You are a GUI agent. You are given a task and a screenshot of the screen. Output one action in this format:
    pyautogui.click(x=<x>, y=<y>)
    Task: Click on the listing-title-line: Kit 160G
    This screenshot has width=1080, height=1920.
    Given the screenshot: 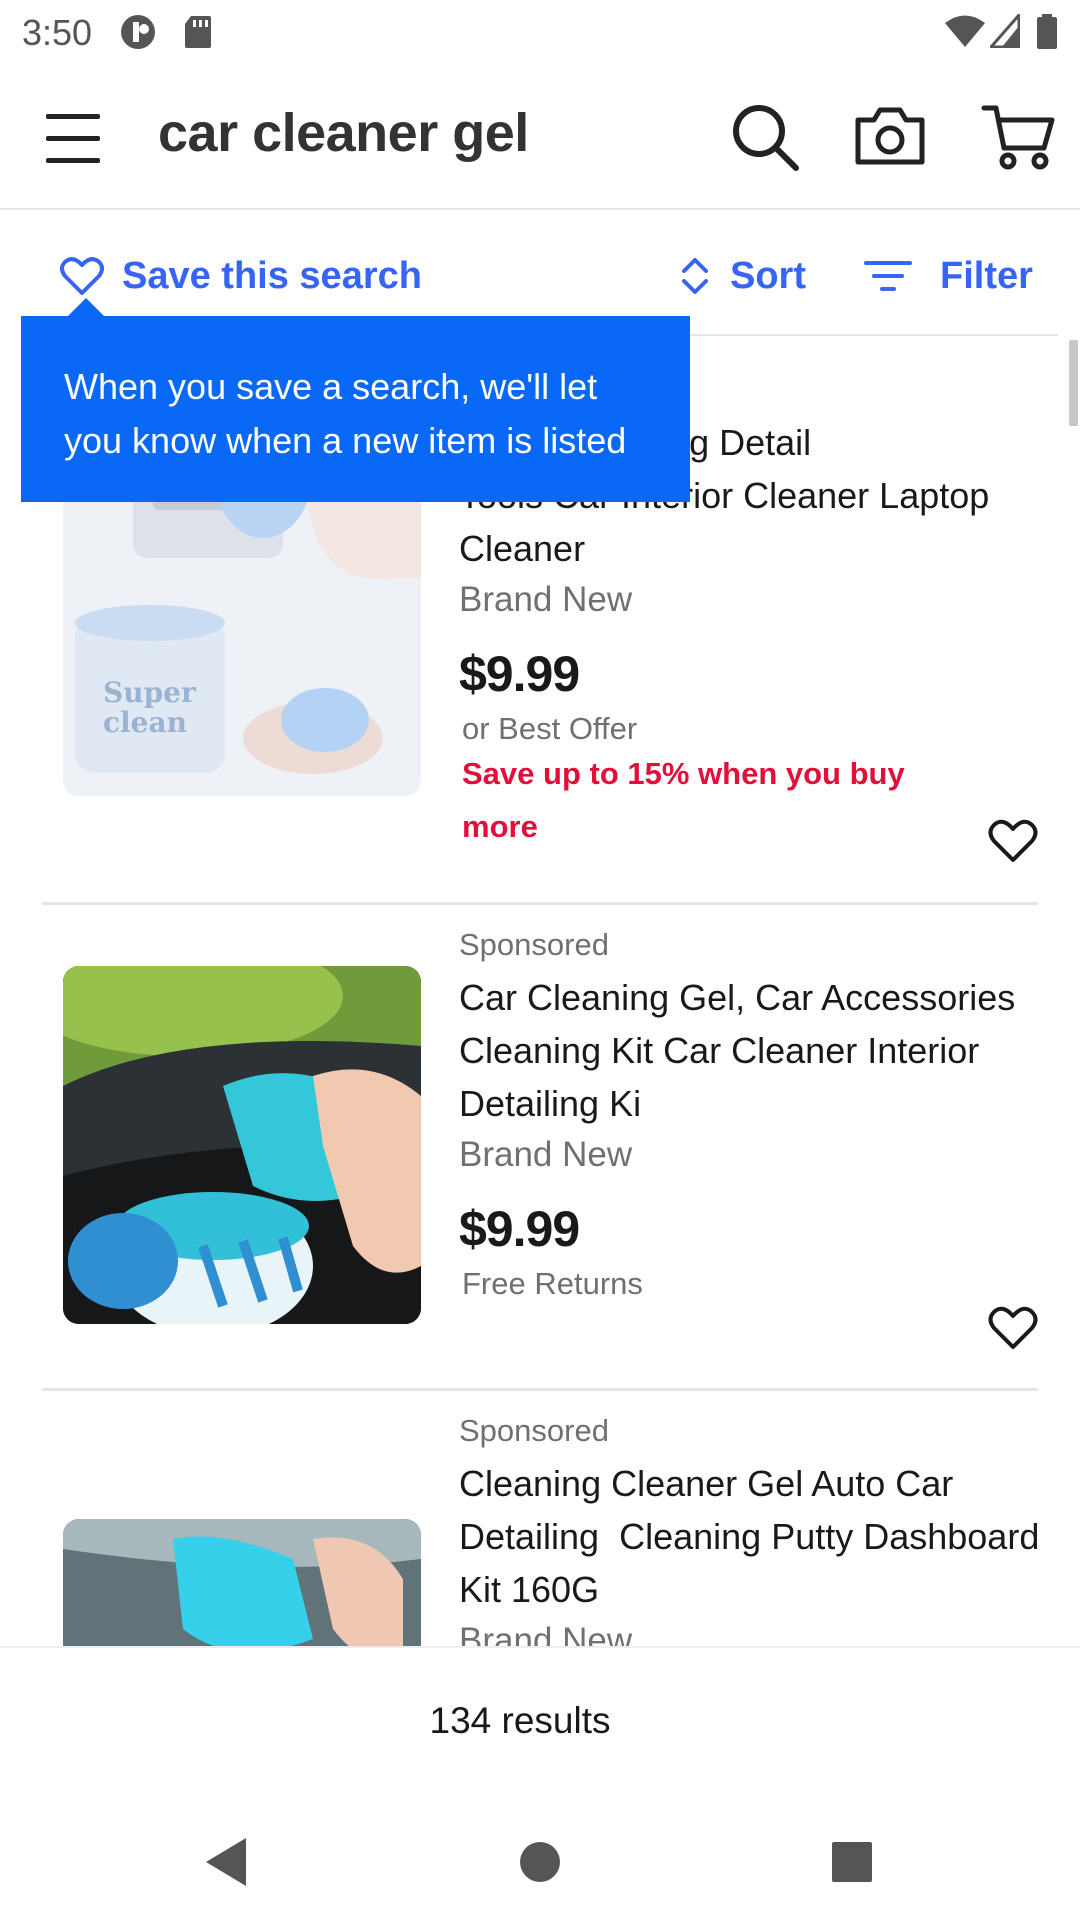 What is the action you would take?
    pyautogui.click(x=529, y=1589)
    